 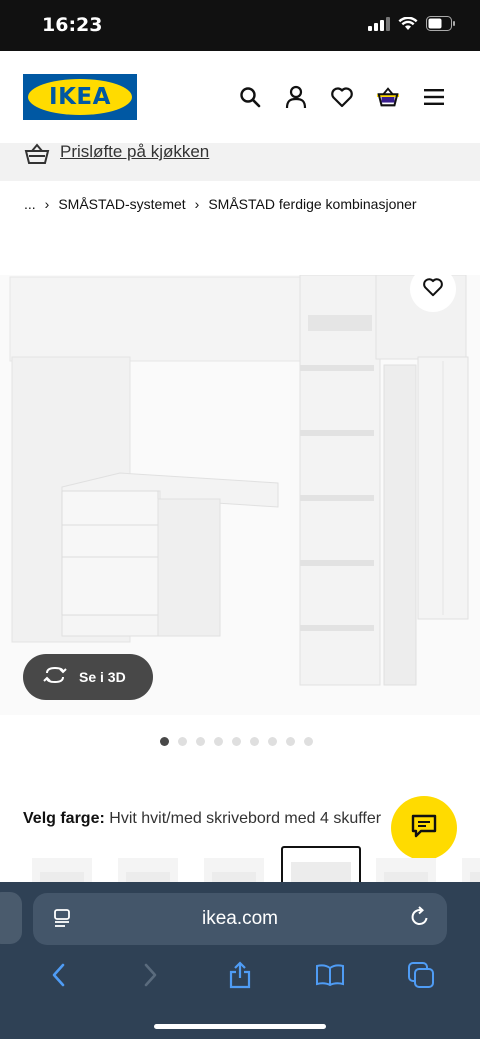 I want to click on color-thumbnail-selected, so click(x=321, y=866).